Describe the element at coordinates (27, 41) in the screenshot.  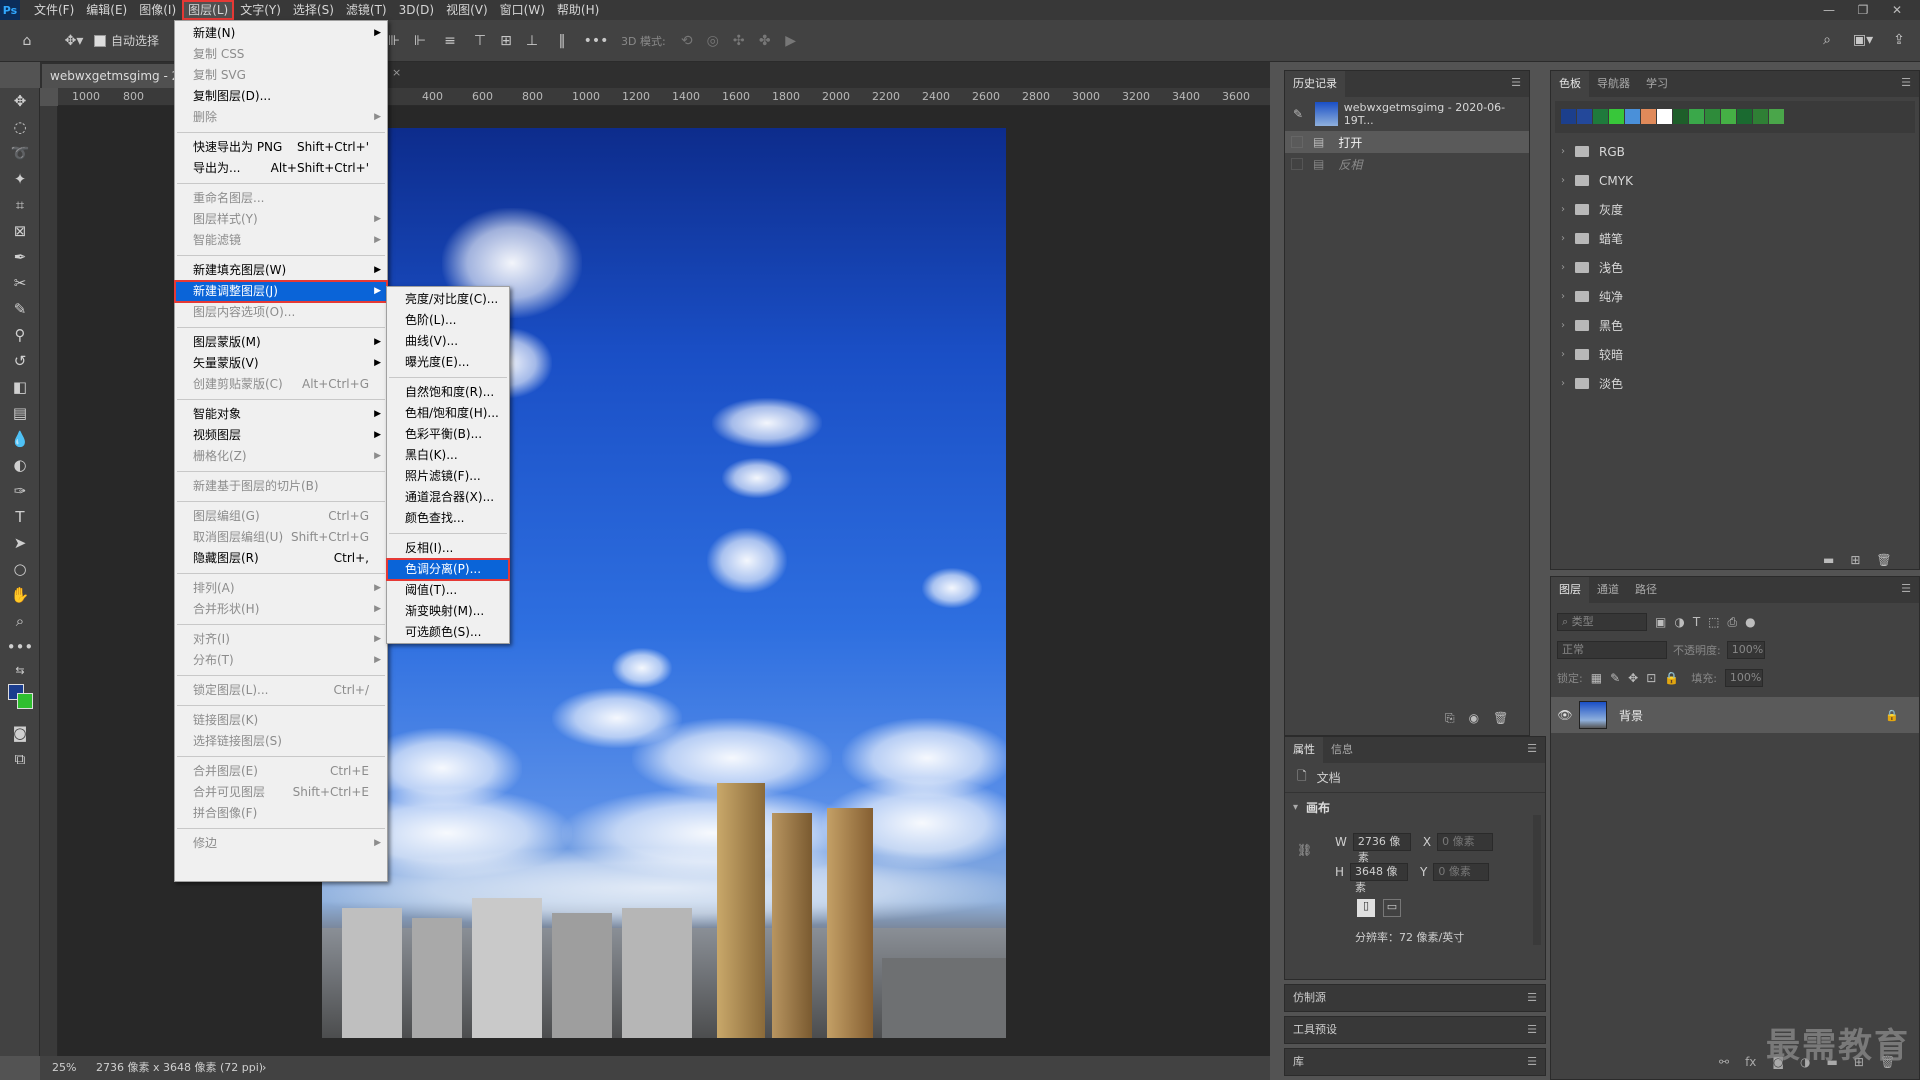
I see `home-icon: ⌂` at that location.